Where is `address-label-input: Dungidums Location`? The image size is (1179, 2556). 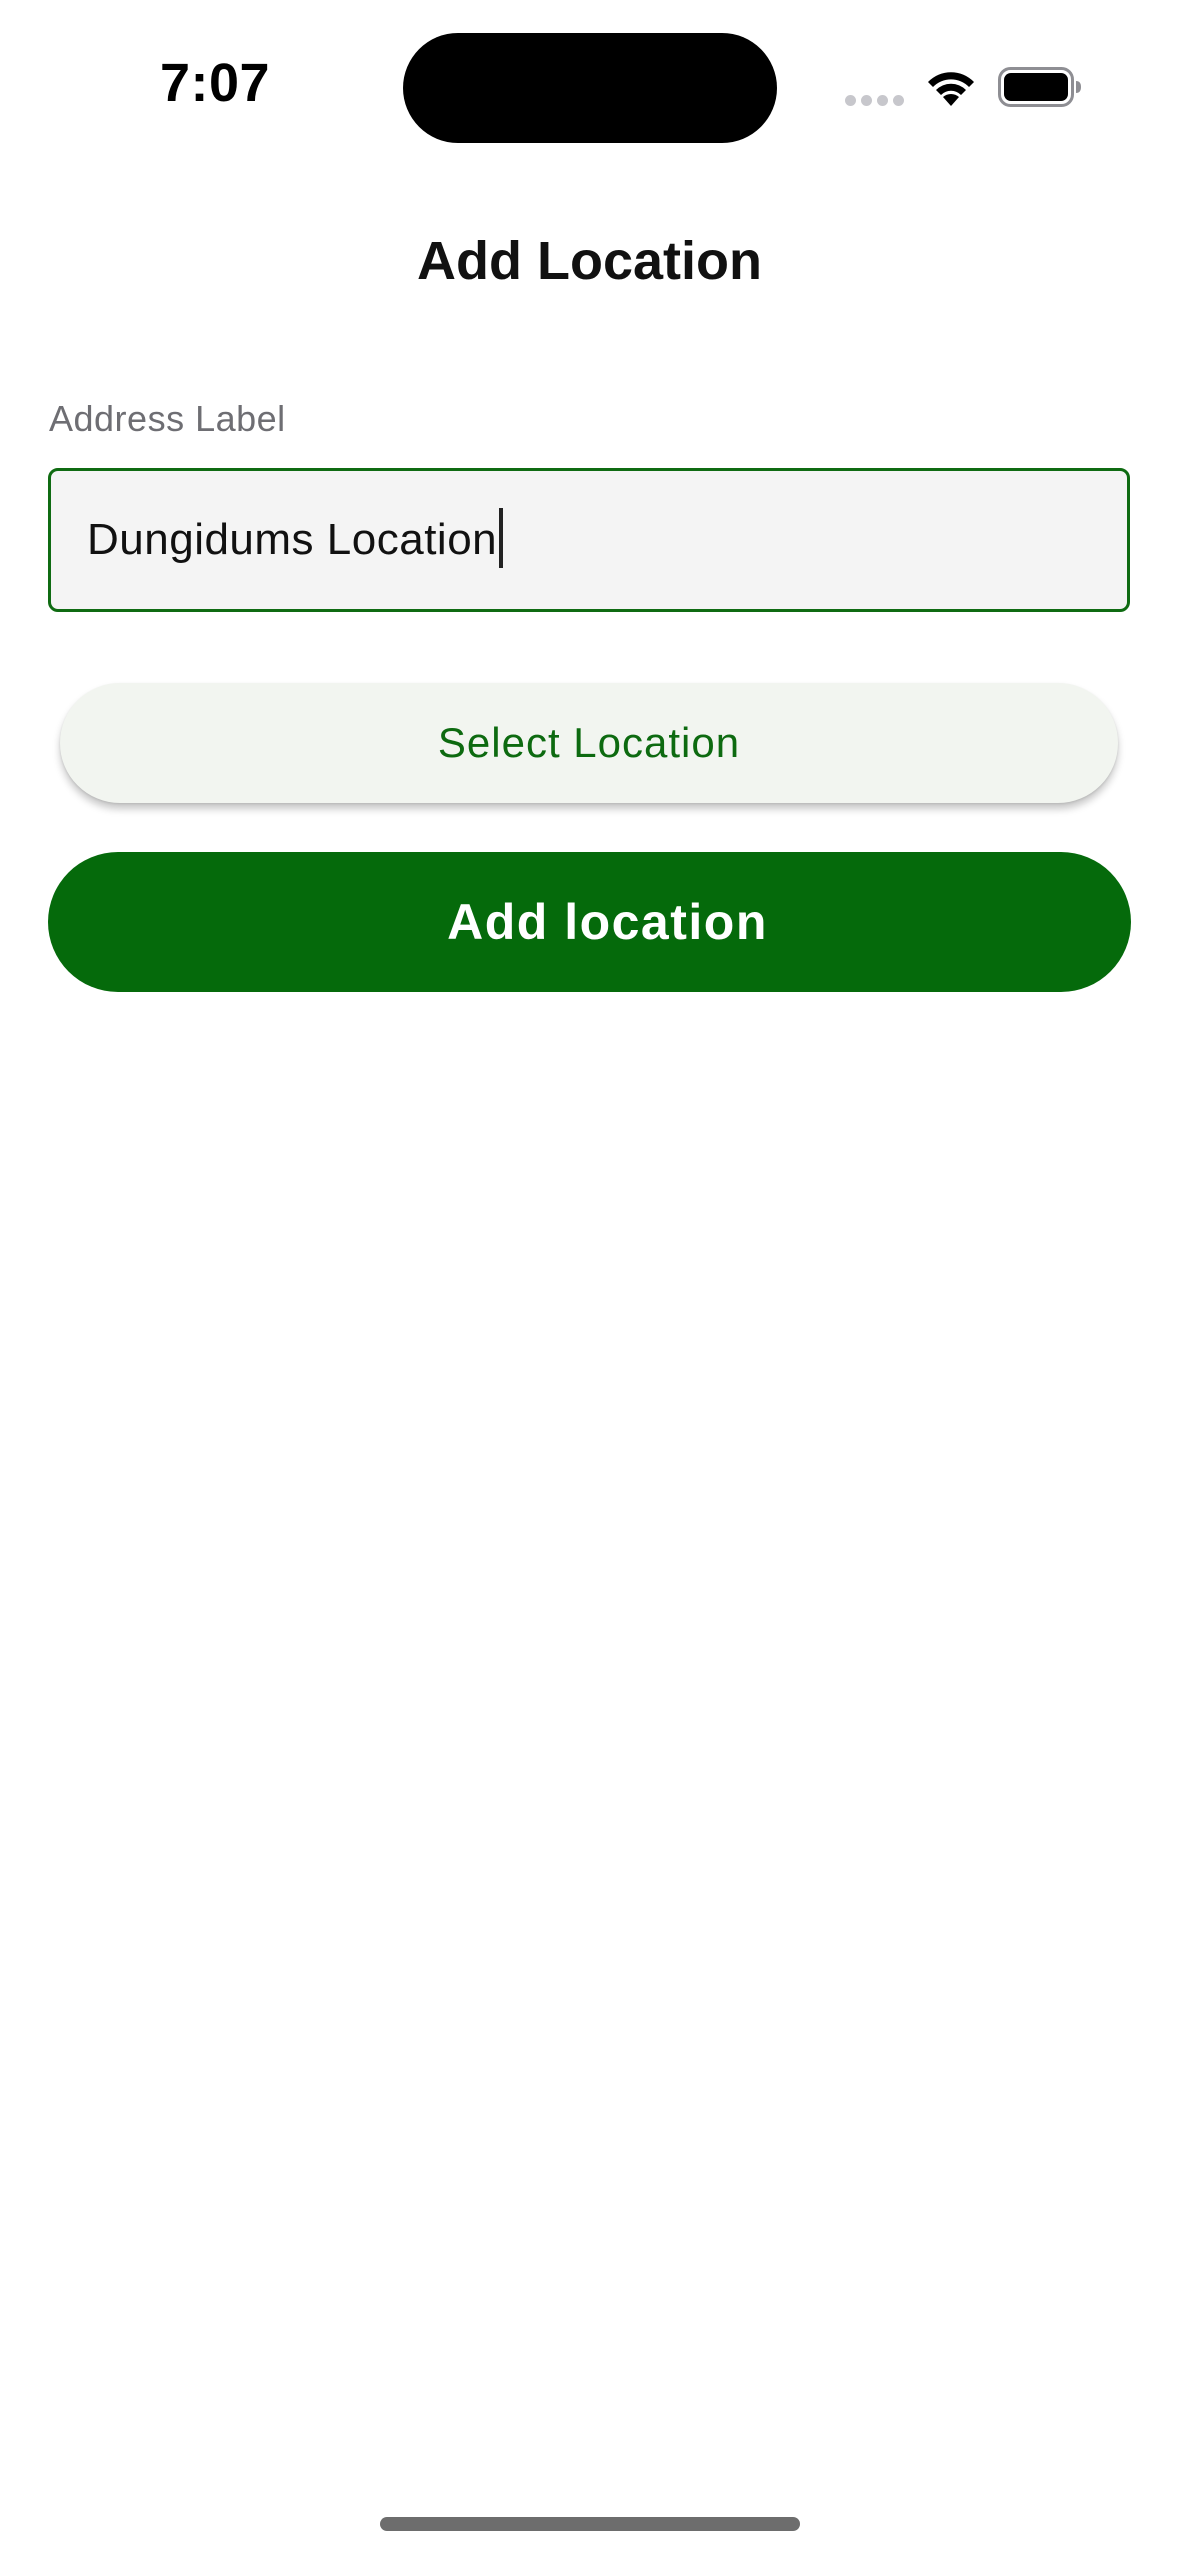 address-label-input: Dungidums Location is located at coordinates (589, 540).